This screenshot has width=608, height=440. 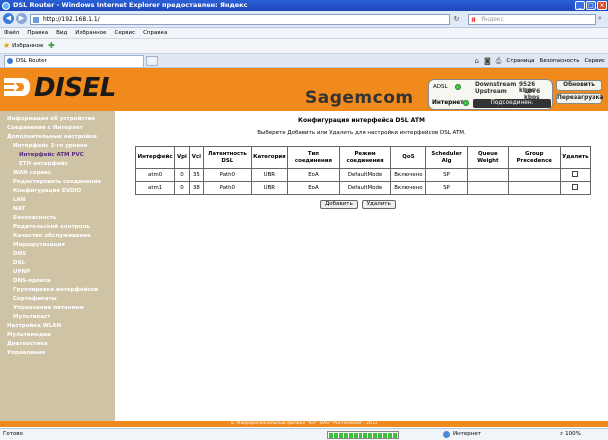 I want to click on sidebar-item-parental-control: Родительский контроль, so click(x=51, y=227).